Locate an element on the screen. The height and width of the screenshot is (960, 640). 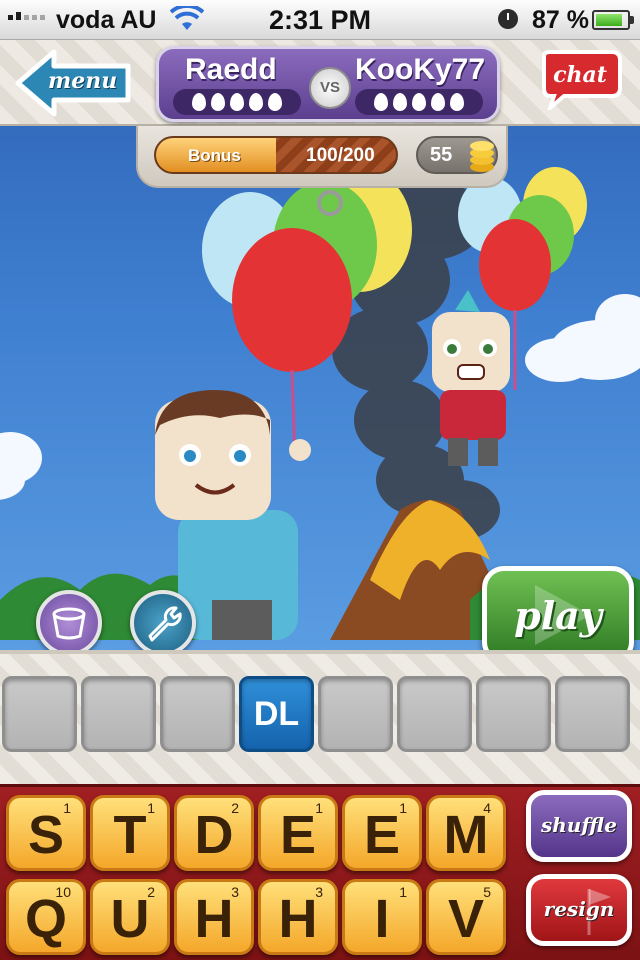
tools-button is located at coordinates (163, 623).